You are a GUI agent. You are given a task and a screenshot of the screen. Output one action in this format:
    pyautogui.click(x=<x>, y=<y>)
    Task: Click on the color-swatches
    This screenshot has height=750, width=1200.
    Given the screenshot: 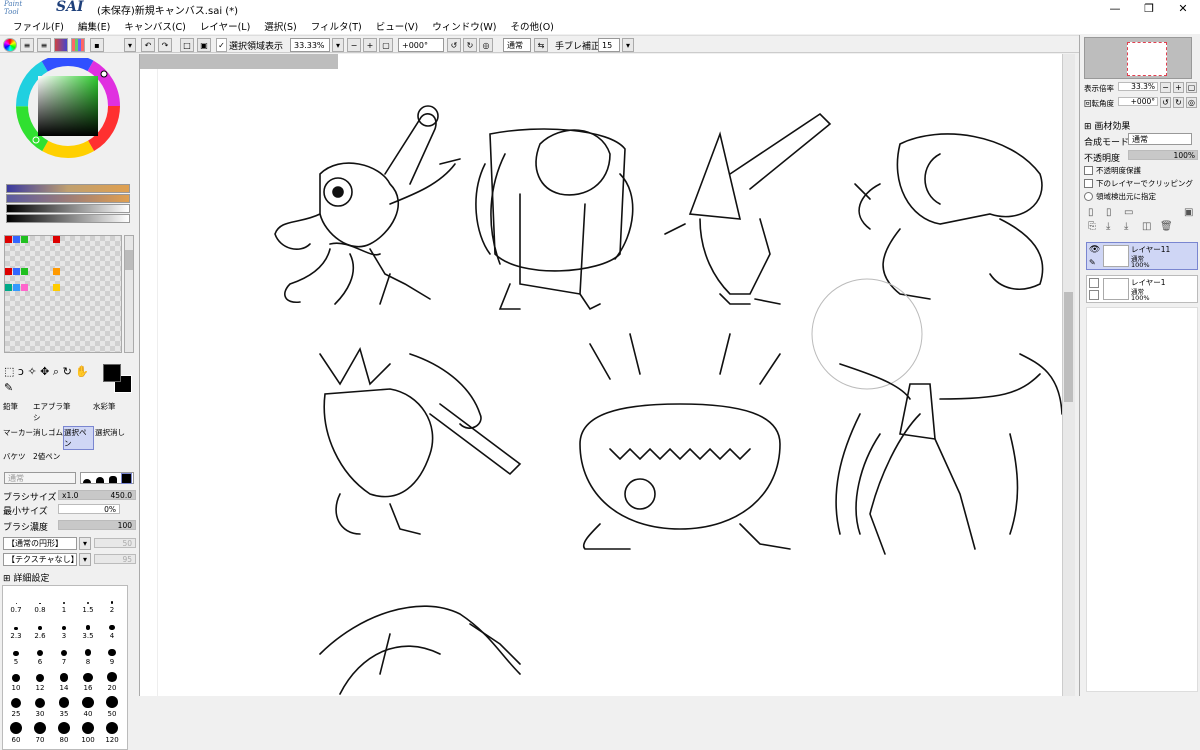 What is the action you would take?
    pyautogui.click(x=63, y=294)
    